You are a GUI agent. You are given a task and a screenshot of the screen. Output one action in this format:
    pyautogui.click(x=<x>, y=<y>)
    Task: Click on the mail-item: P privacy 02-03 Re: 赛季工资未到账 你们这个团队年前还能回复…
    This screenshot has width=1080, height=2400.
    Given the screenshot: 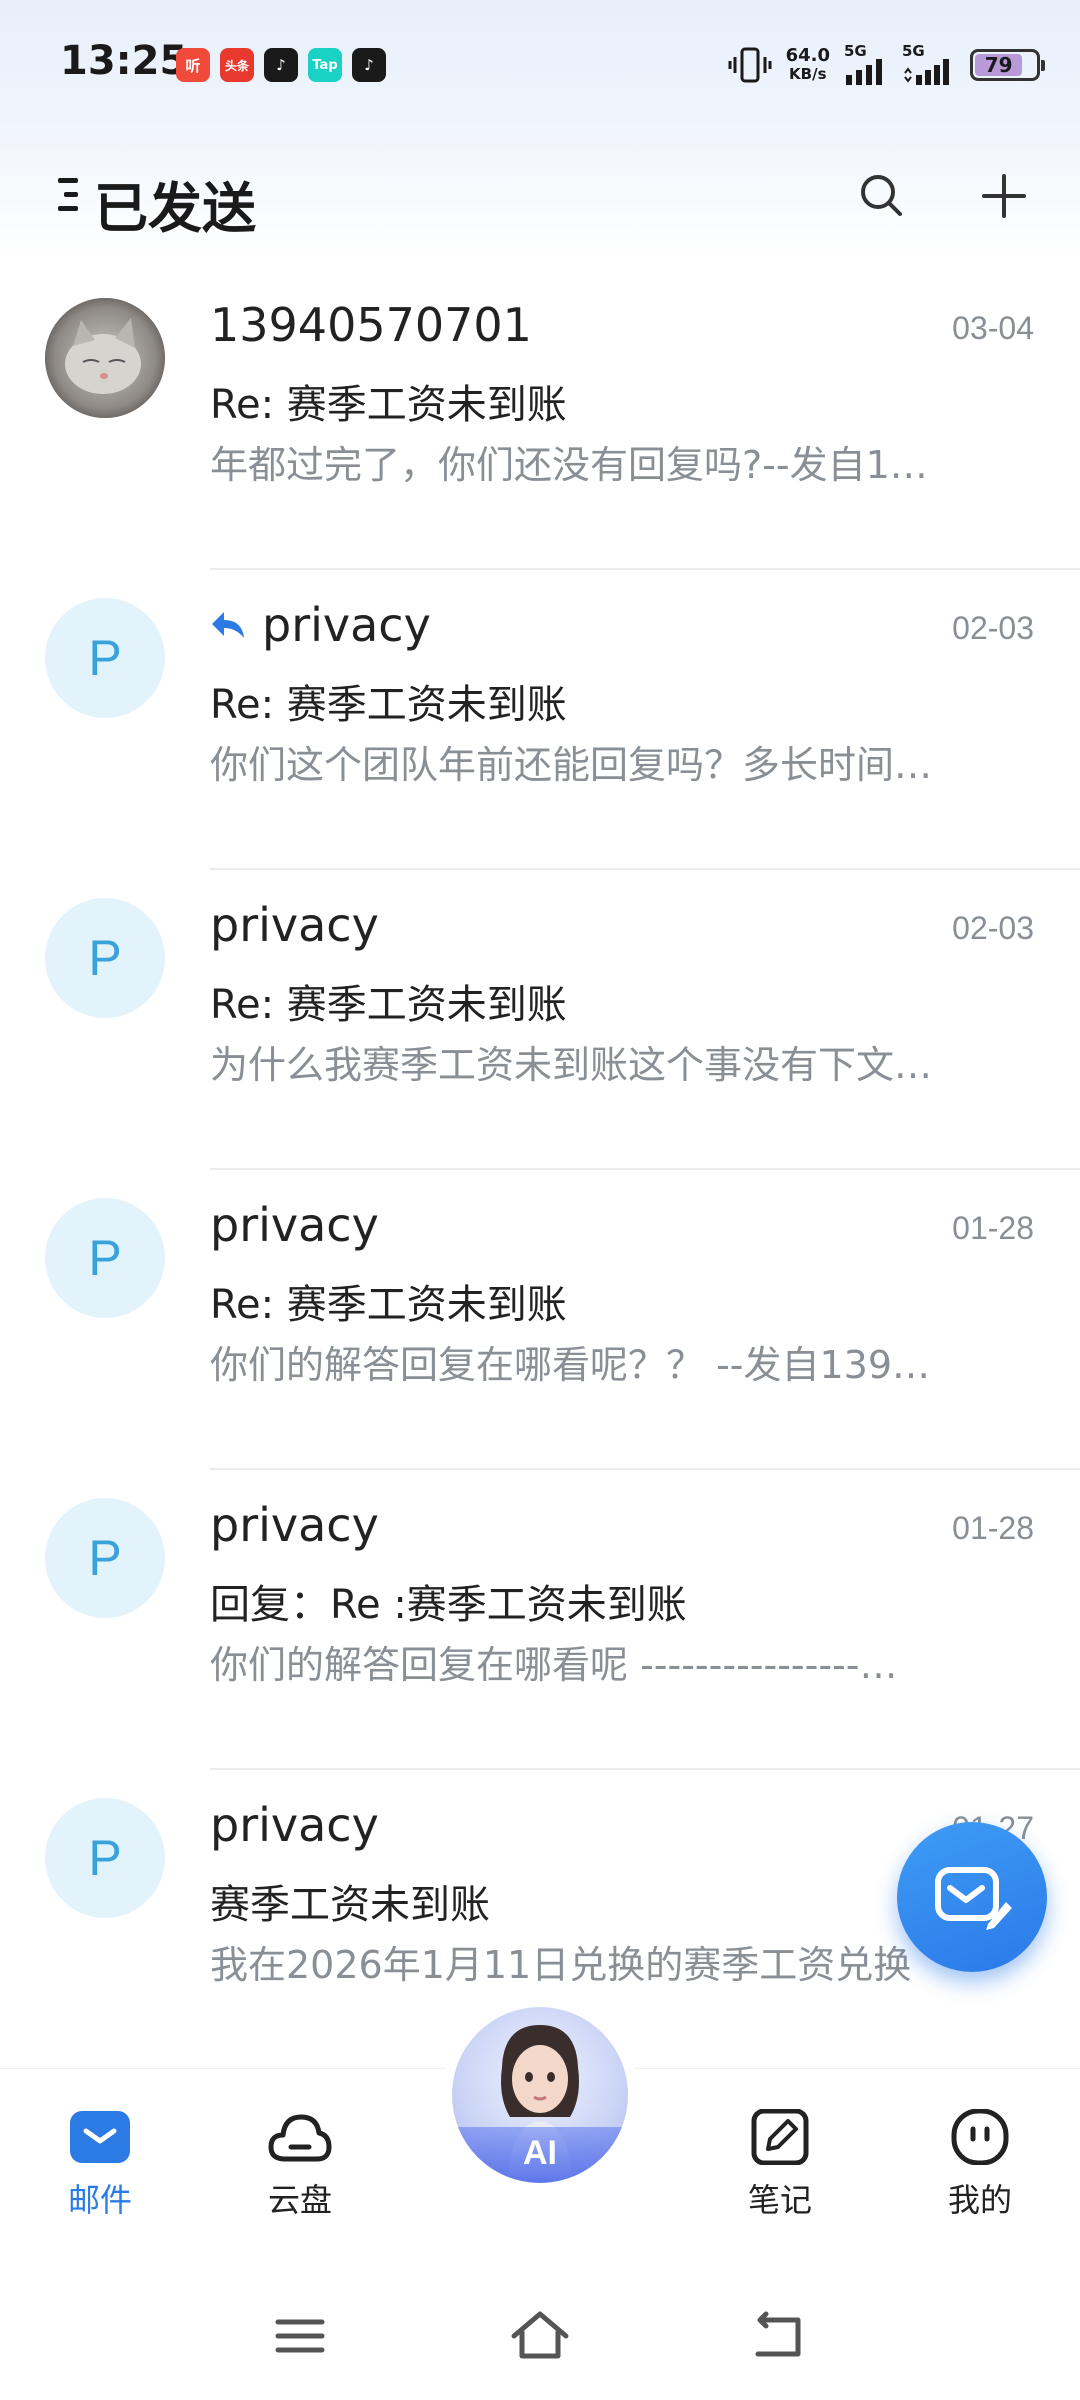 What is the action you would take?
    pyautogui.click(x=540, y=720)
    